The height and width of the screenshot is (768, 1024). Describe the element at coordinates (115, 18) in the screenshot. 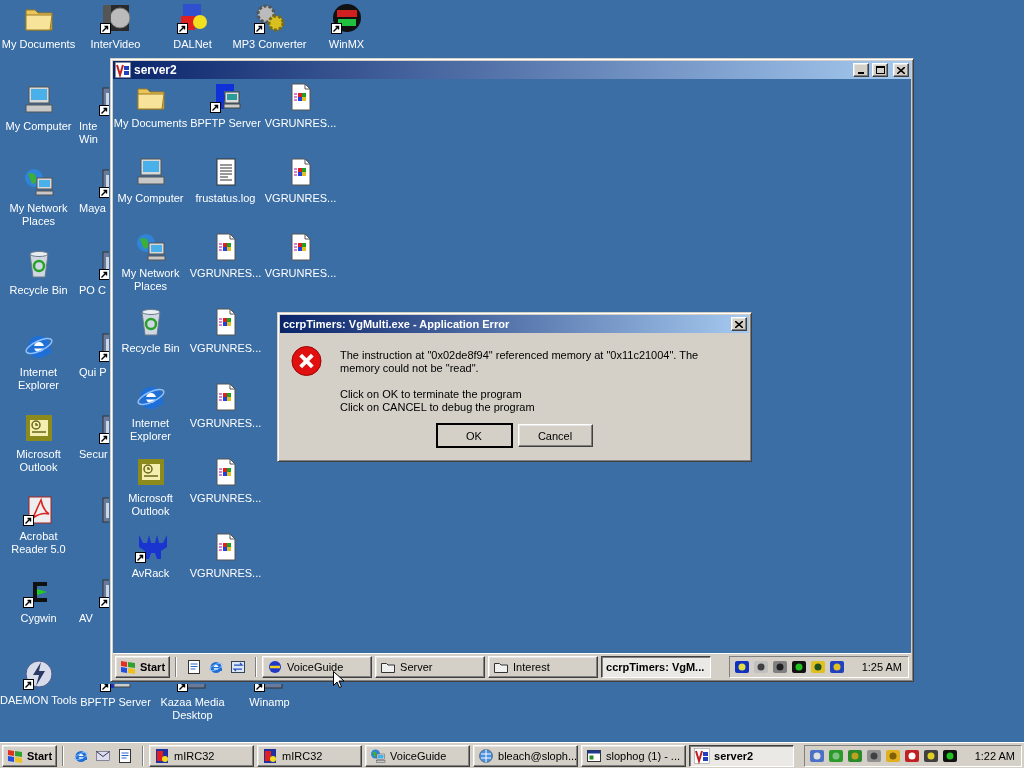

I see `disc-player-icon` at that location.